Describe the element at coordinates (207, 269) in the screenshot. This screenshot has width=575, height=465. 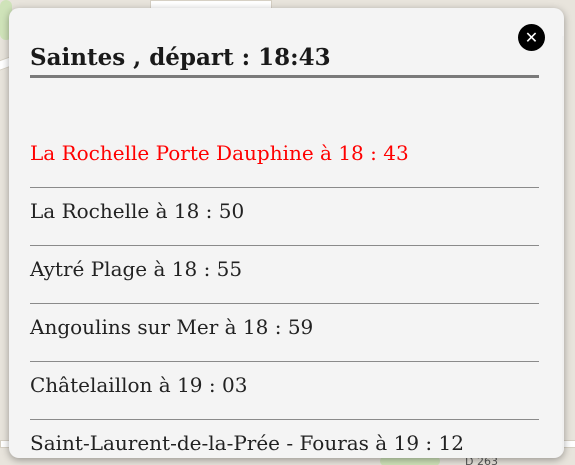
I see `stop-time: 18 : 55` at that location.